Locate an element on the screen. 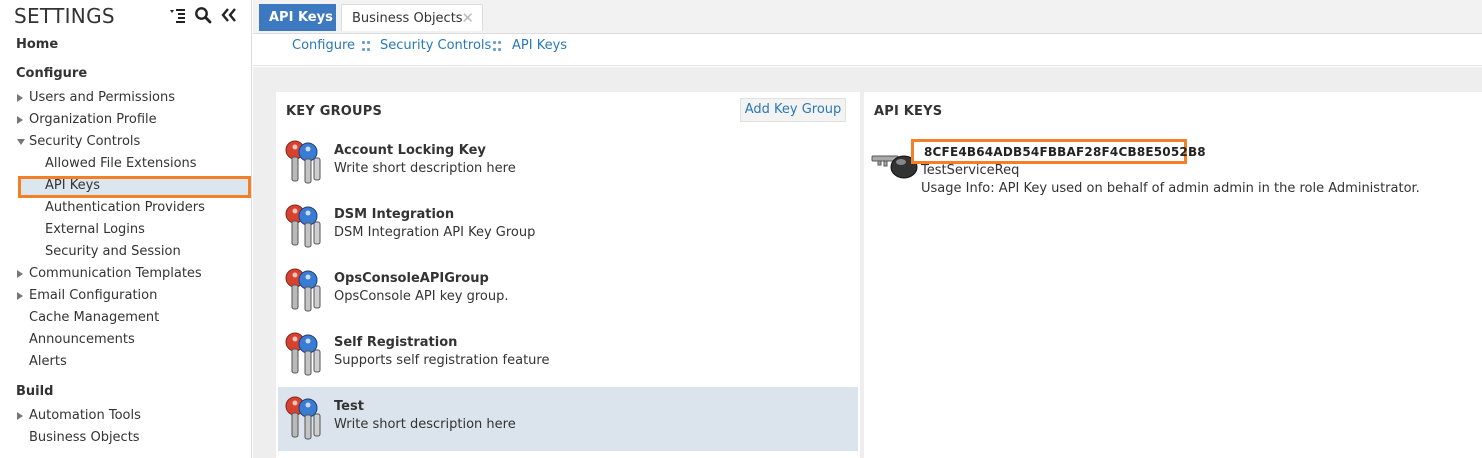  key-group-row-selected: Test Write short description here is located at coordinates (568, 419).